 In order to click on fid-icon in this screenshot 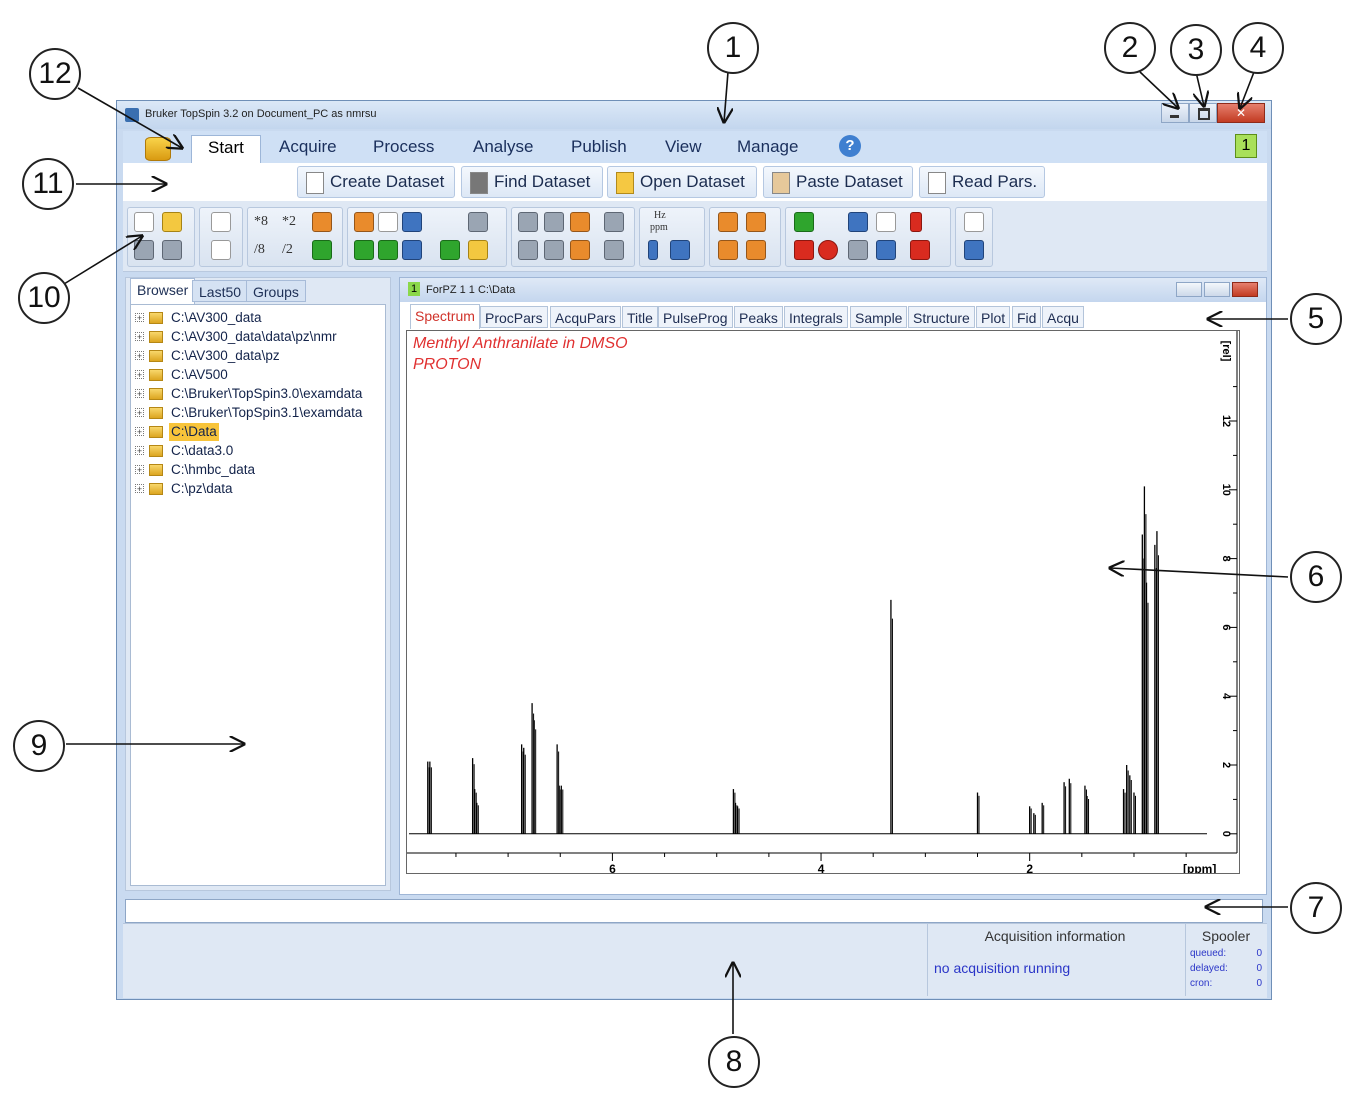, I will do `click(858, 222)`.